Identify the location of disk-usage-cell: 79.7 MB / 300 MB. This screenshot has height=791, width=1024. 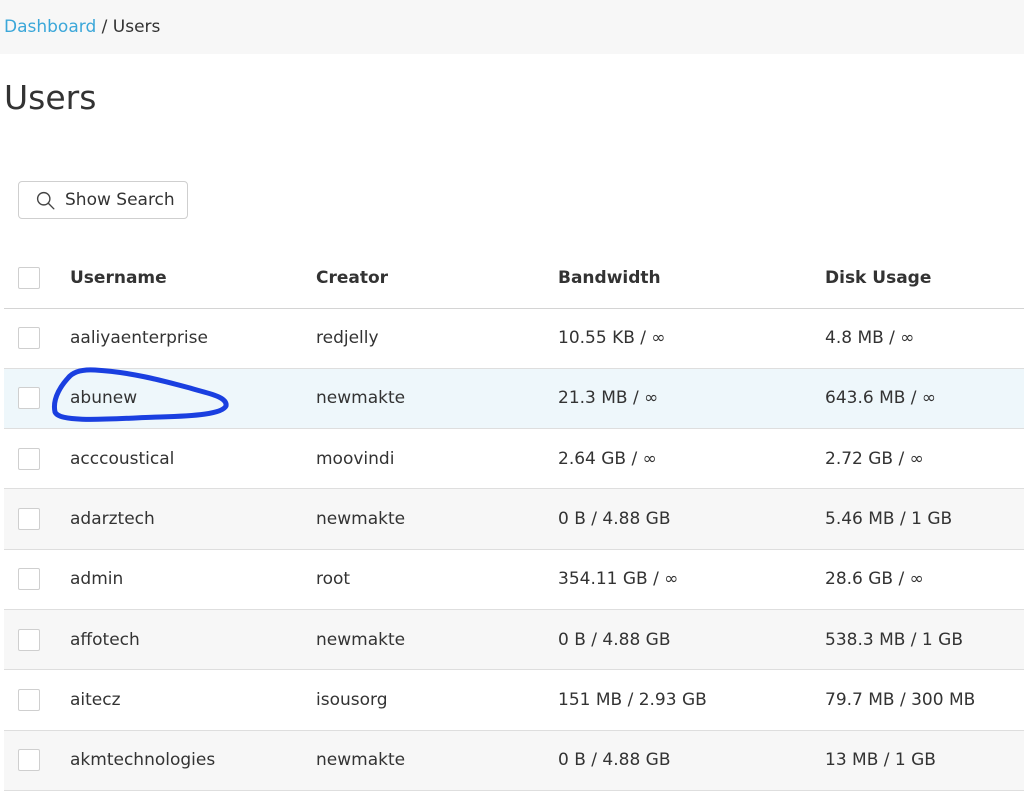
(900, 699).